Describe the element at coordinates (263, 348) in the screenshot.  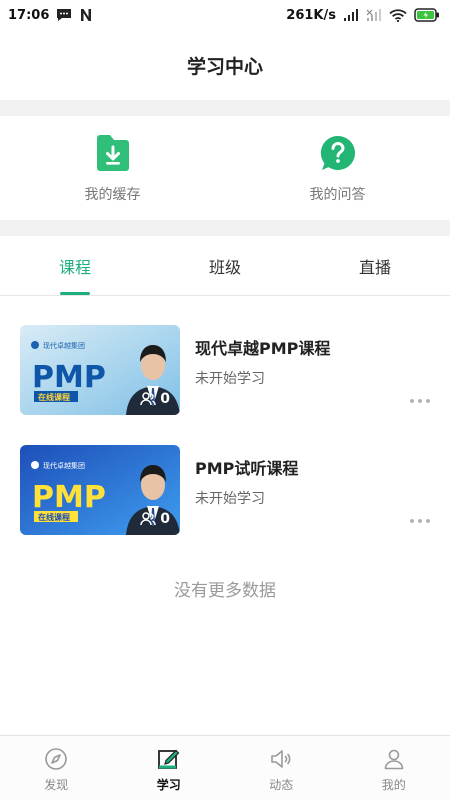
I see `course-title: 现代卓越PMP课程` at that location.